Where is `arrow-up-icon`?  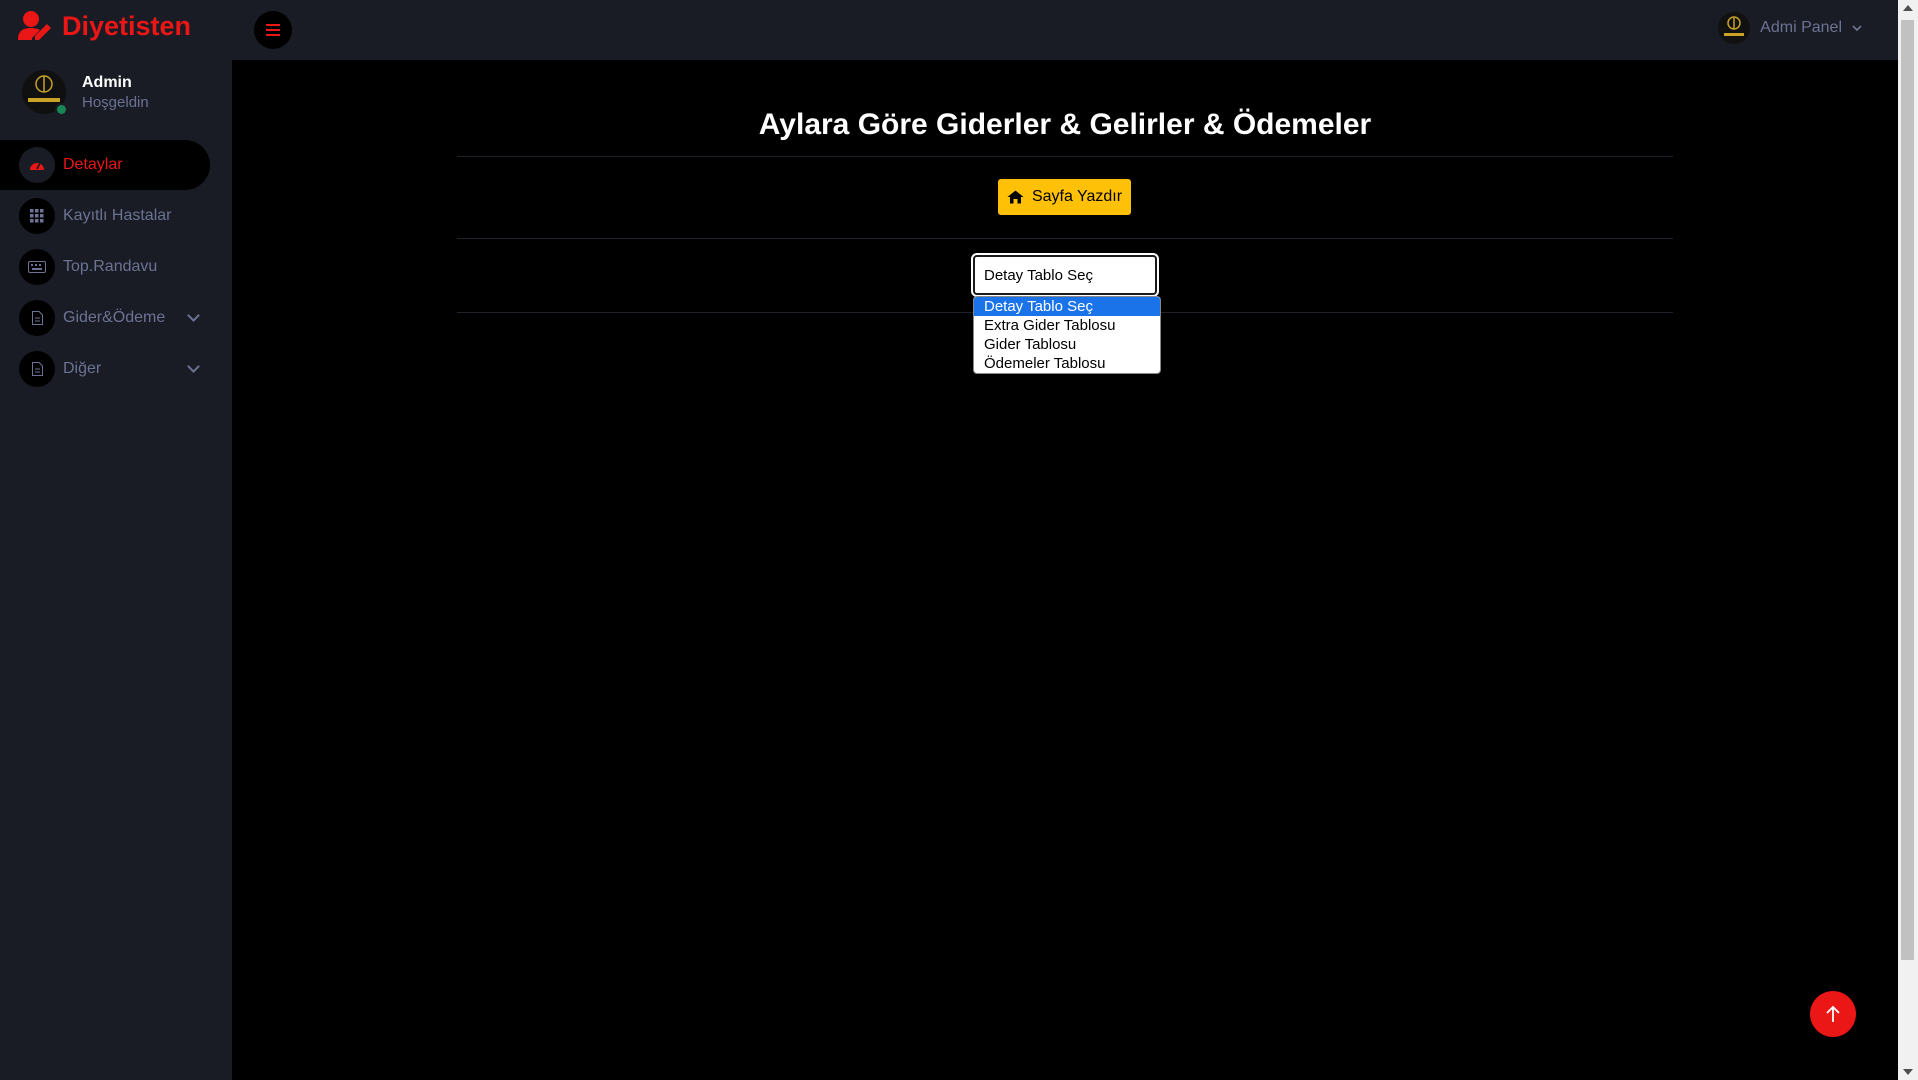
arrow-up-icon is located at coordinates (1833, 1013).